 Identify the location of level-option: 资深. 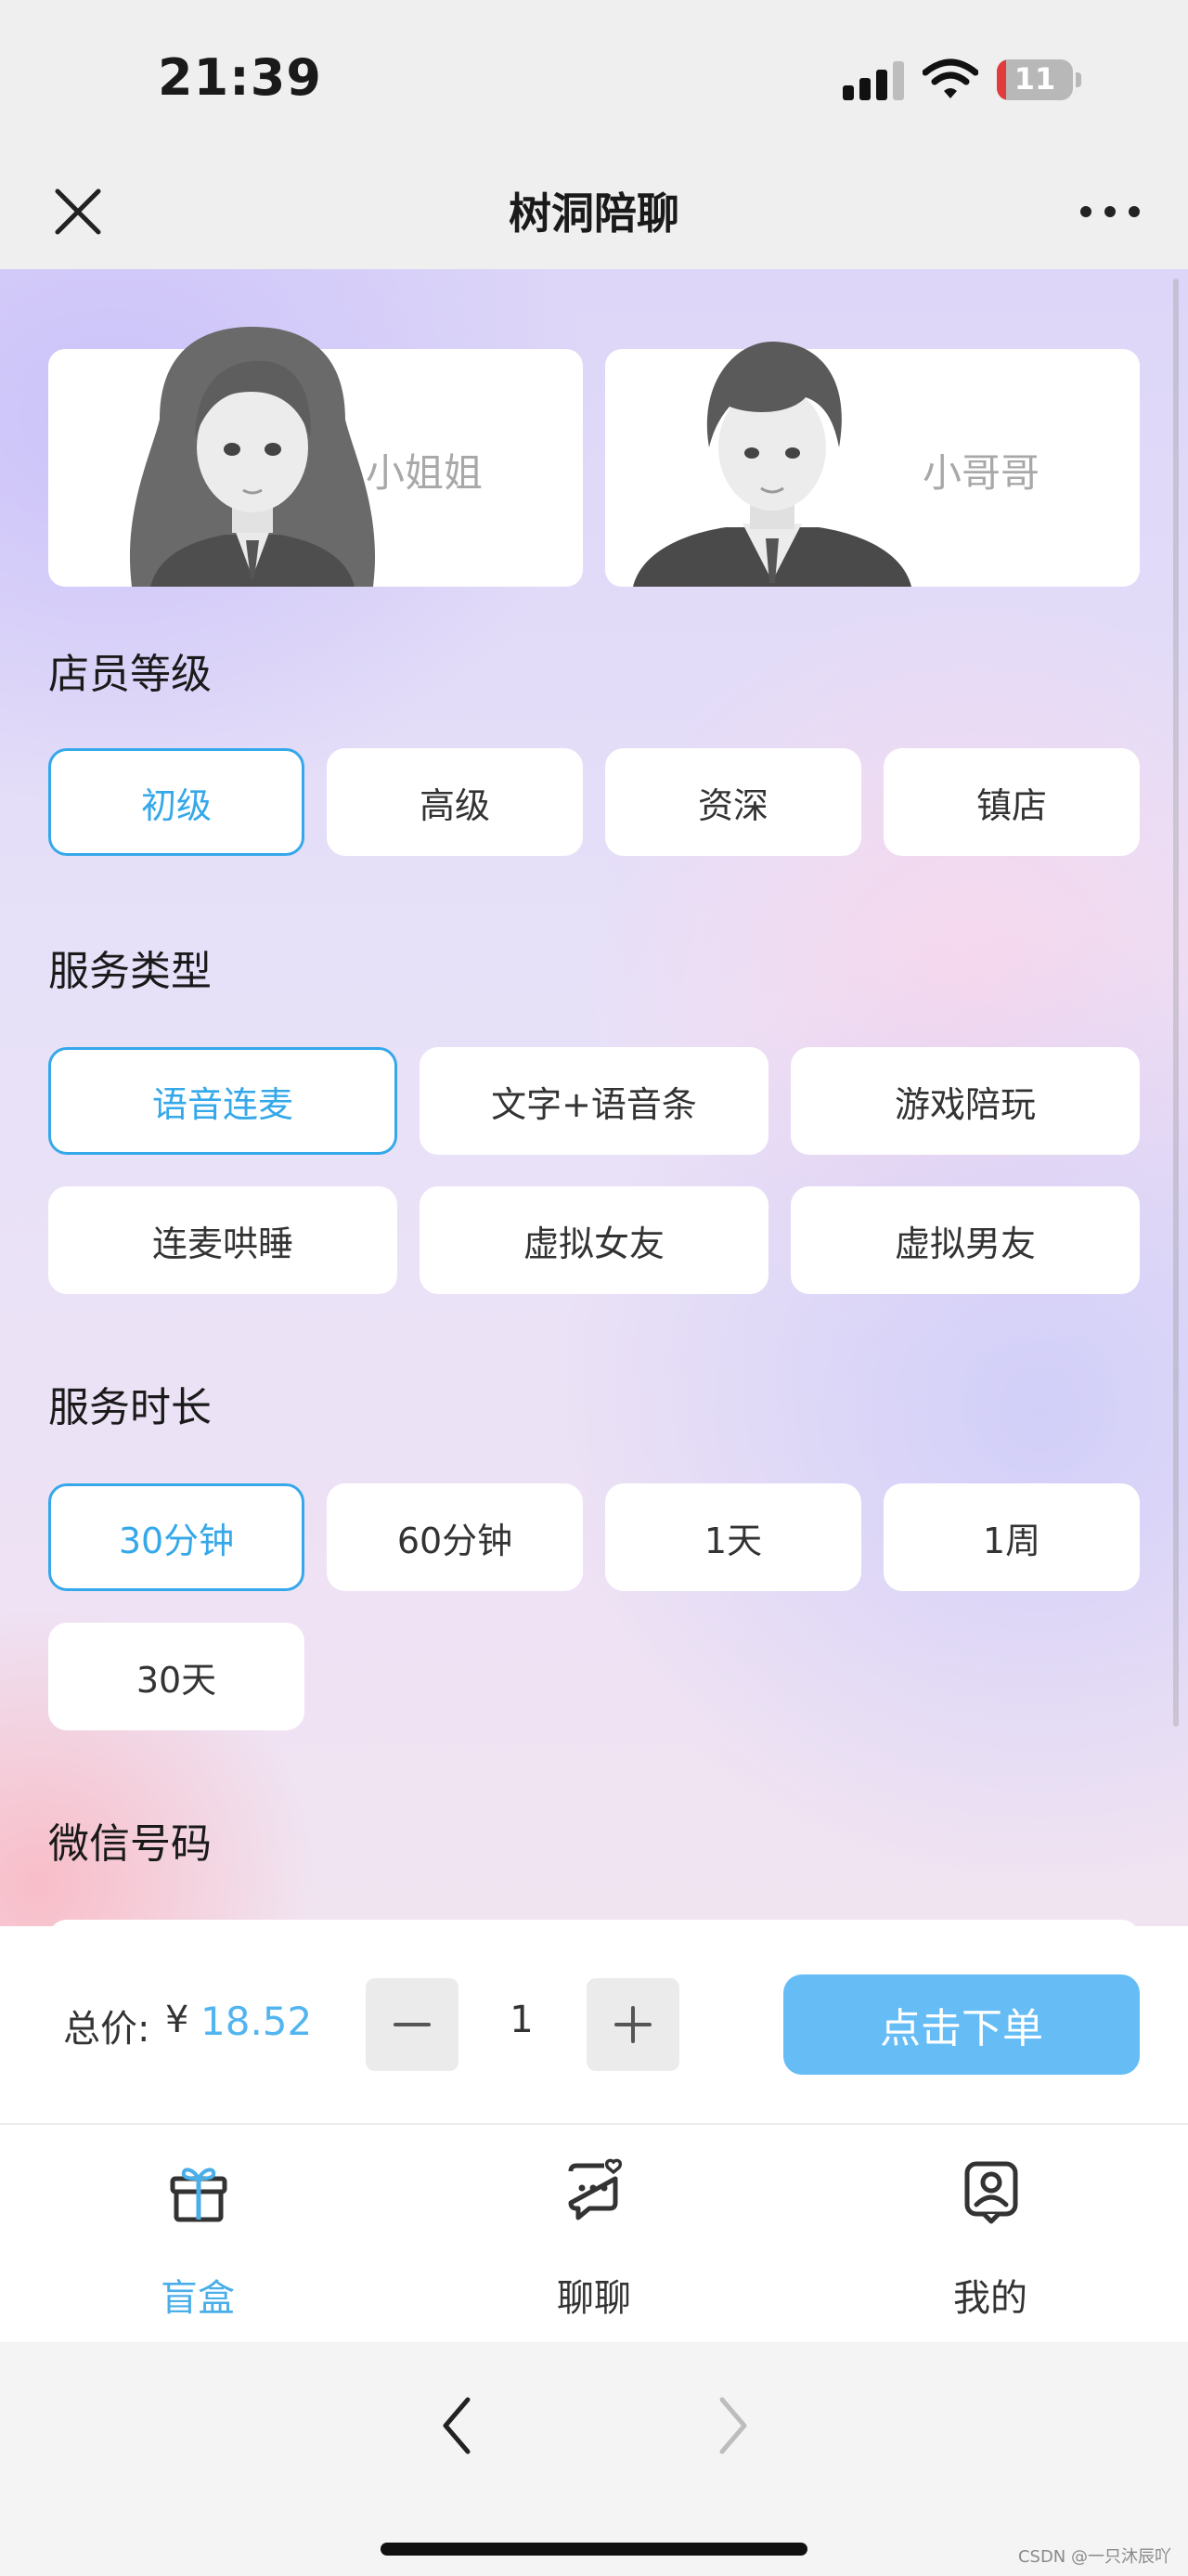
(733, 802).